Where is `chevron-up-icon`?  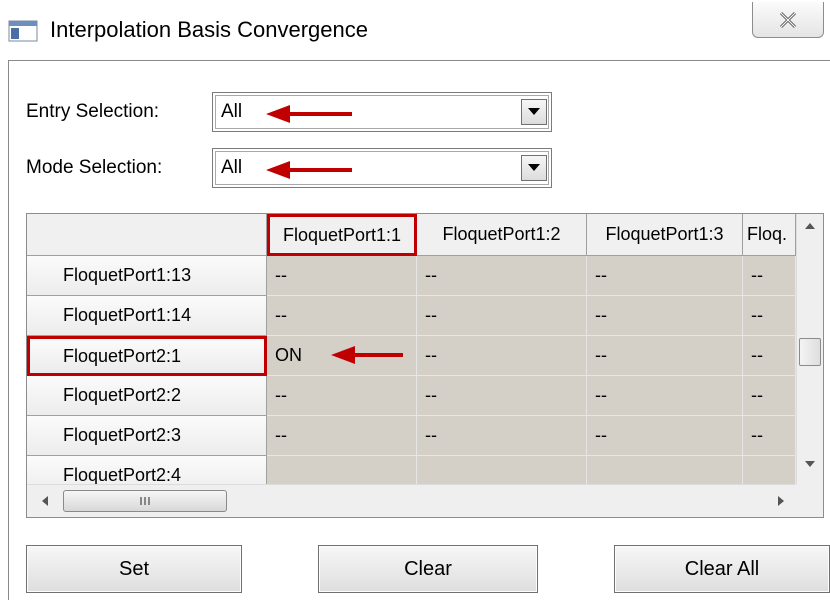
chevron-up-icon is located at coordinates (810, 226).